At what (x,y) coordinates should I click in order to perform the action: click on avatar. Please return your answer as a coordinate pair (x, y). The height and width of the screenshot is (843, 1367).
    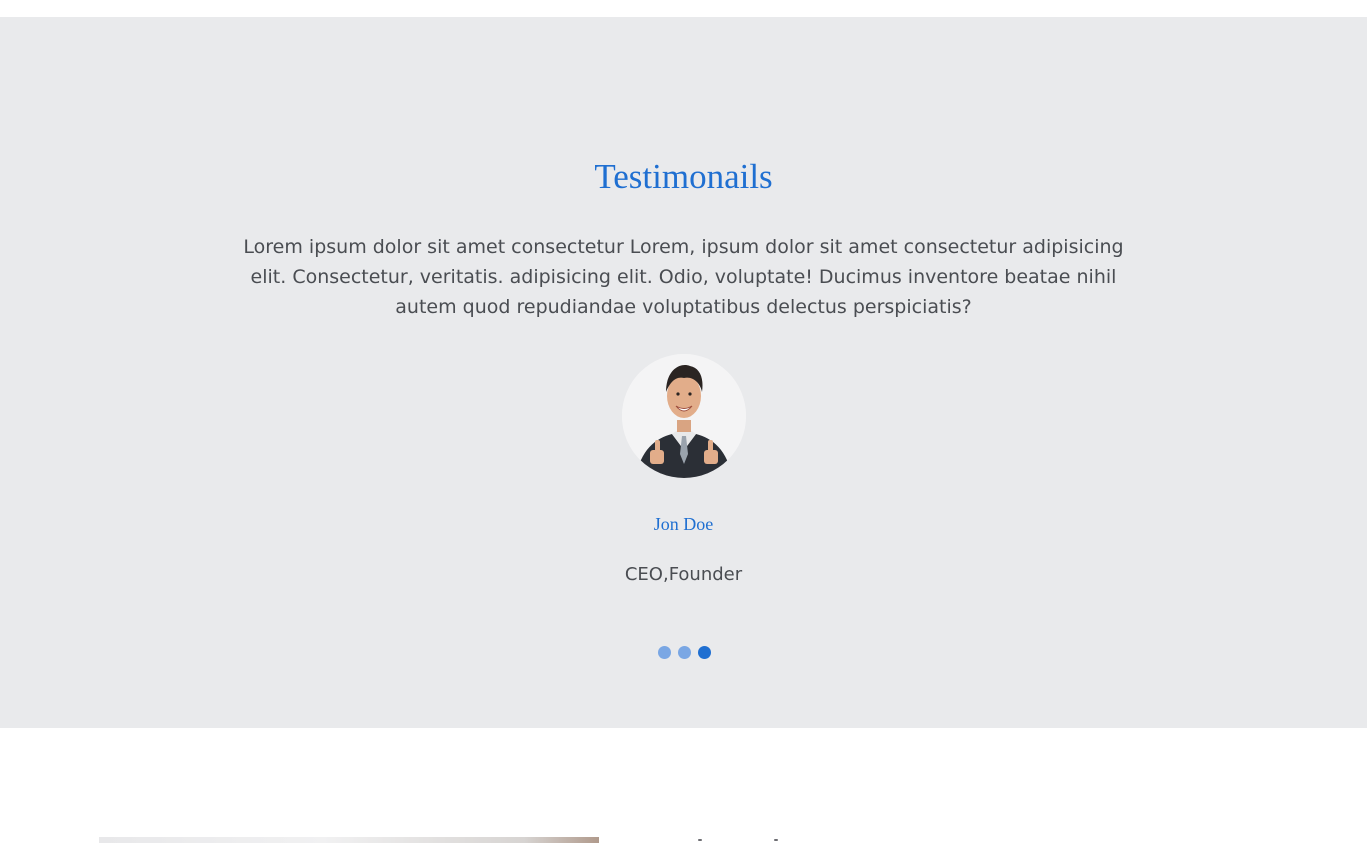
    Looking at the image, I should click on (684, 416).